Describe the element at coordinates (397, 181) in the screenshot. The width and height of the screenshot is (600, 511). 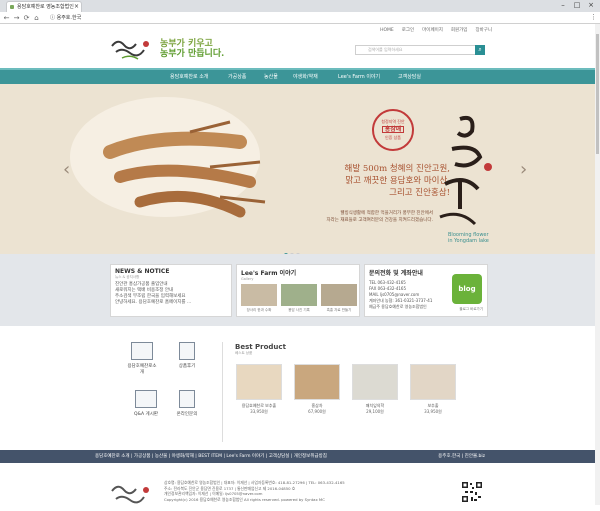
I see `hero-headline-2: 맑고 깨끗한 용담호와 마이산,` at that location.